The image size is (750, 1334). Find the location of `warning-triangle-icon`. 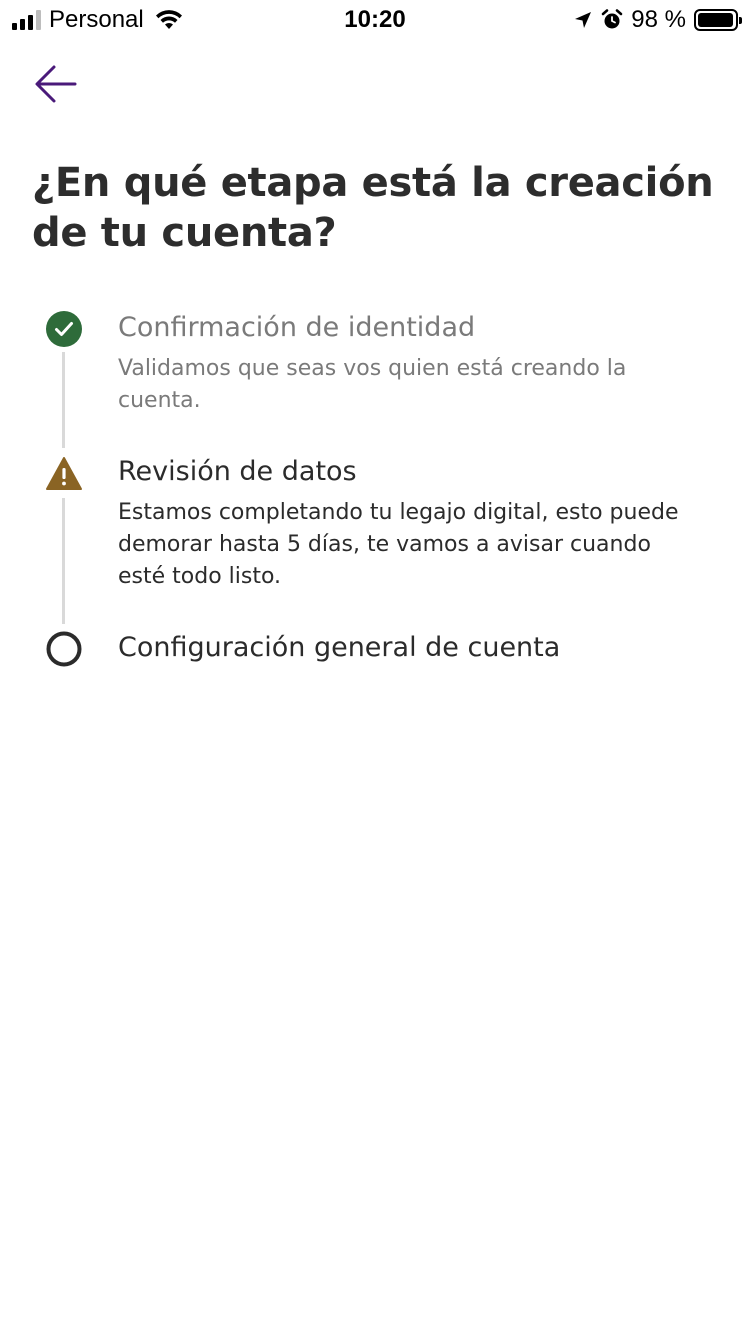

warning-triangle-icon is located at coordinates (64, 473).